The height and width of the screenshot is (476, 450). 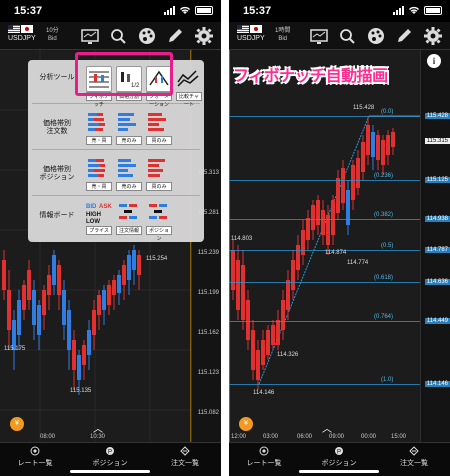 What do you see at coordinates (437, 116) in the screenshot?
I see `fib-price-tag: 115.428` at bounding box center [437, 116].